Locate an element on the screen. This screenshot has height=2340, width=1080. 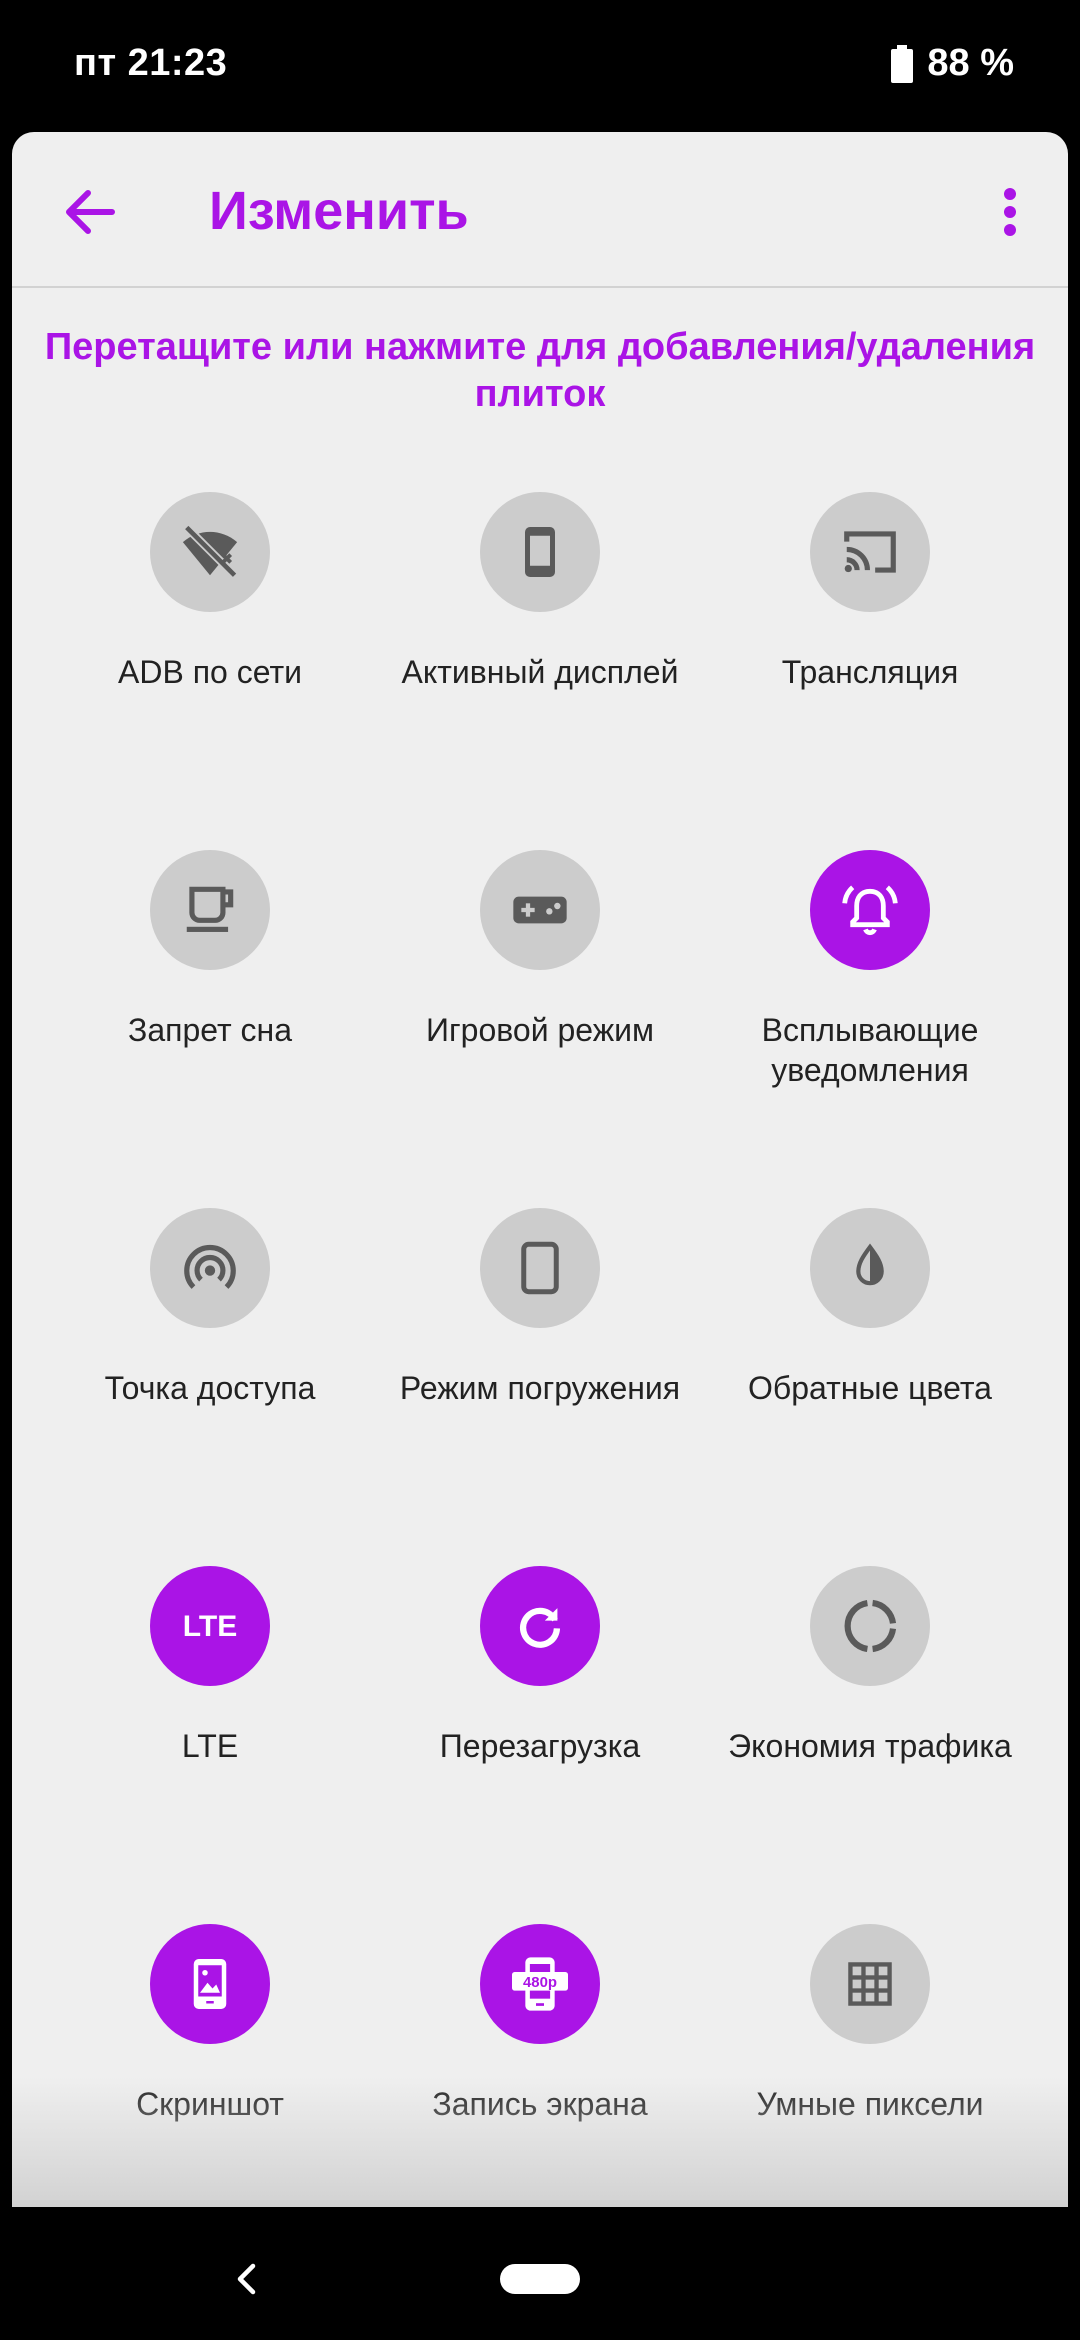
page-title: Изменить is located at coordinates (339, 211).